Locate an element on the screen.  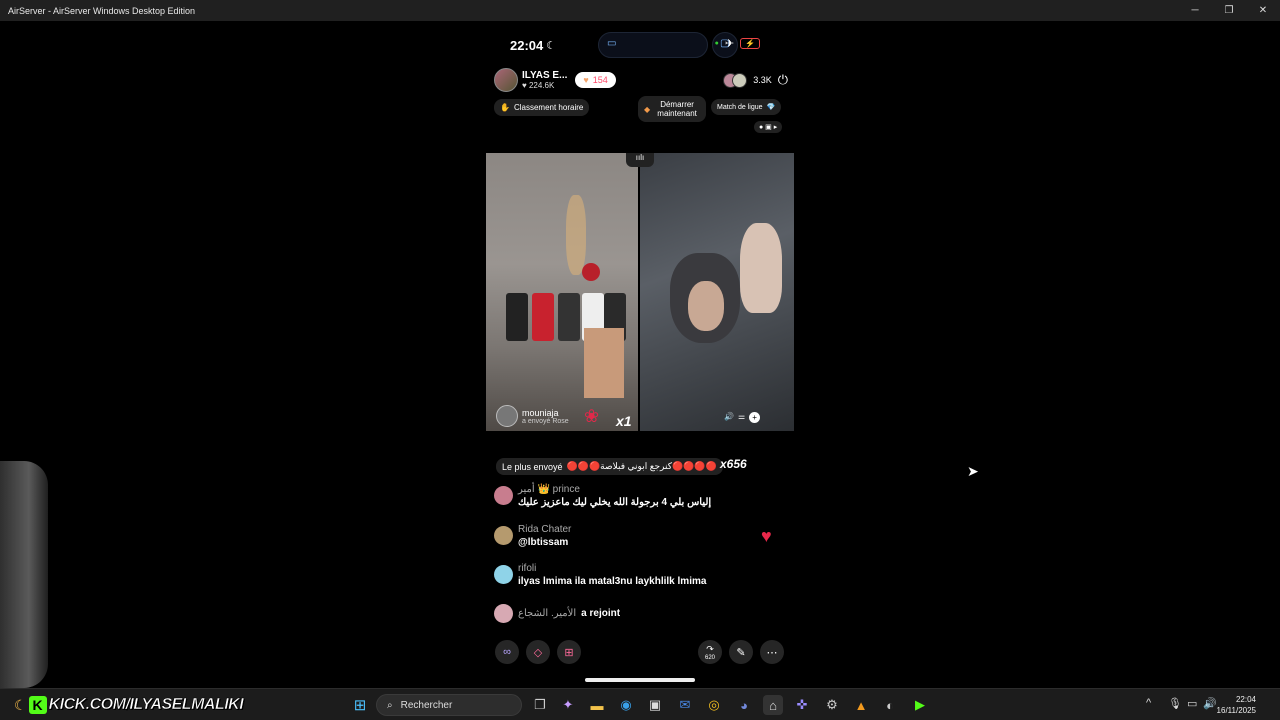
list-item: الأمير. الشجاع a rejoint is located at coordinates (557, 613).